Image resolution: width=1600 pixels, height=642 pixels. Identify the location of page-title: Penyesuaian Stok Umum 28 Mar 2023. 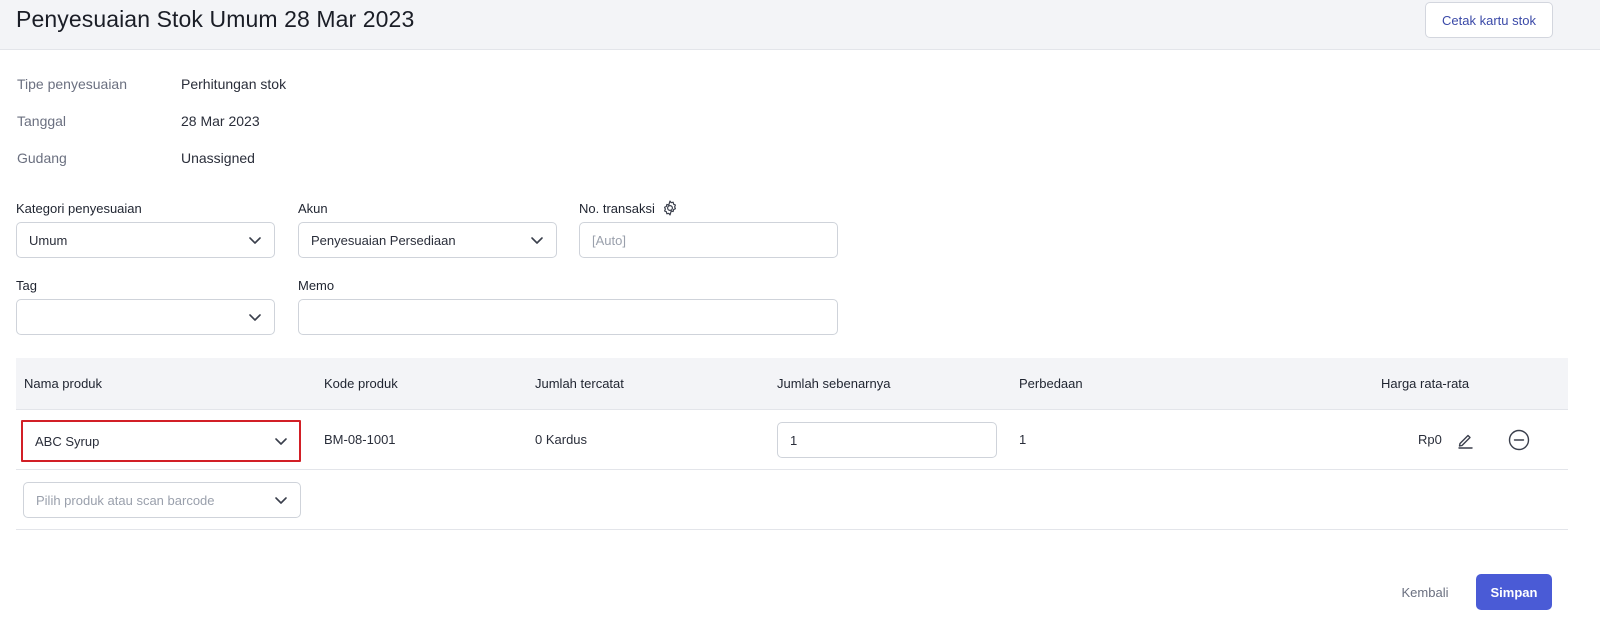
(215, 19).